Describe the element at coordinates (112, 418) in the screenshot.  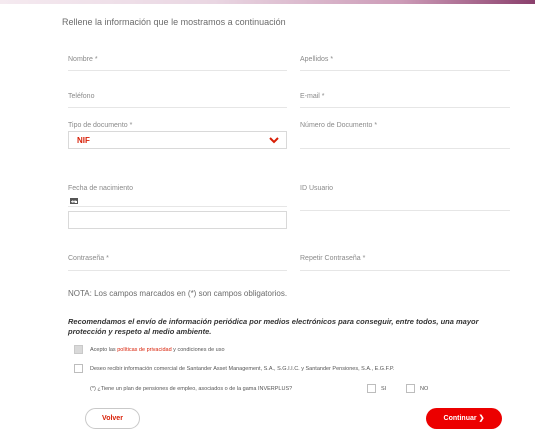
I see `volver-button: Volver` at that location.